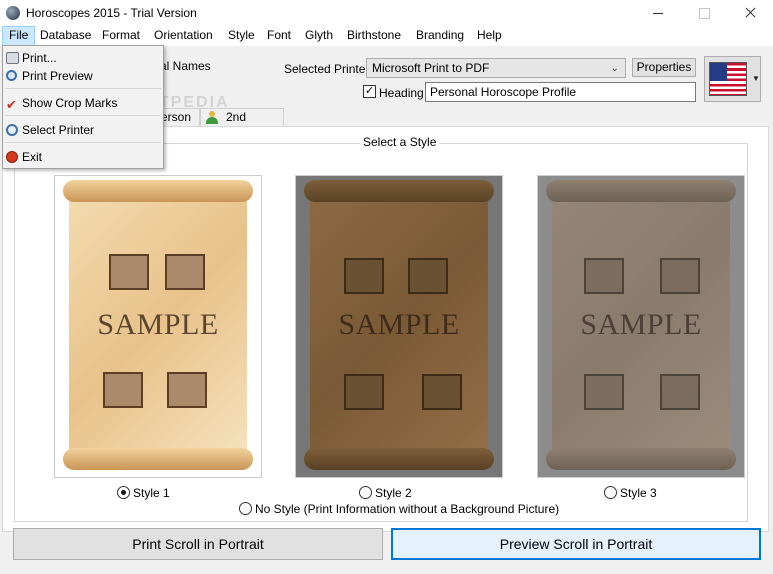 This screenshot has height=574, width=773. I want to click on names-label: al Names, so click(185, 66).